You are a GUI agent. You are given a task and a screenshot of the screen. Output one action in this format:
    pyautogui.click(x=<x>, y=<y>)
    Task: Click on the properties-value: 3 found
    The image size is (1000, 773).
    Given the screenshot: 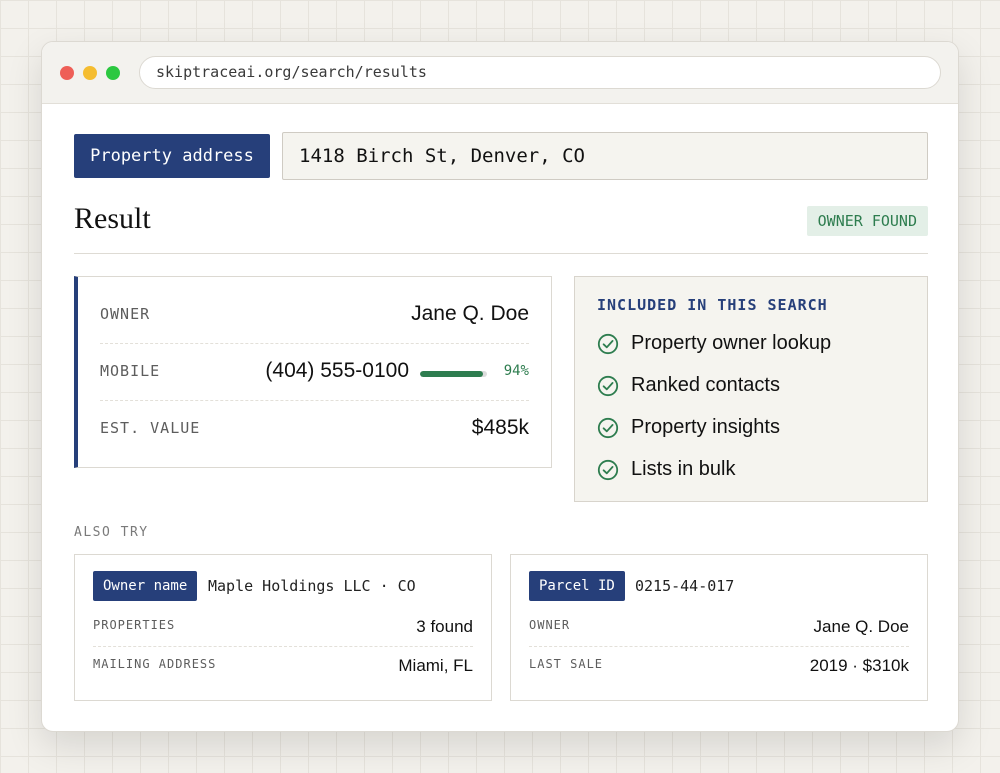 What is the action you would take?
    pyautogui.click(x=444, y=626)
    